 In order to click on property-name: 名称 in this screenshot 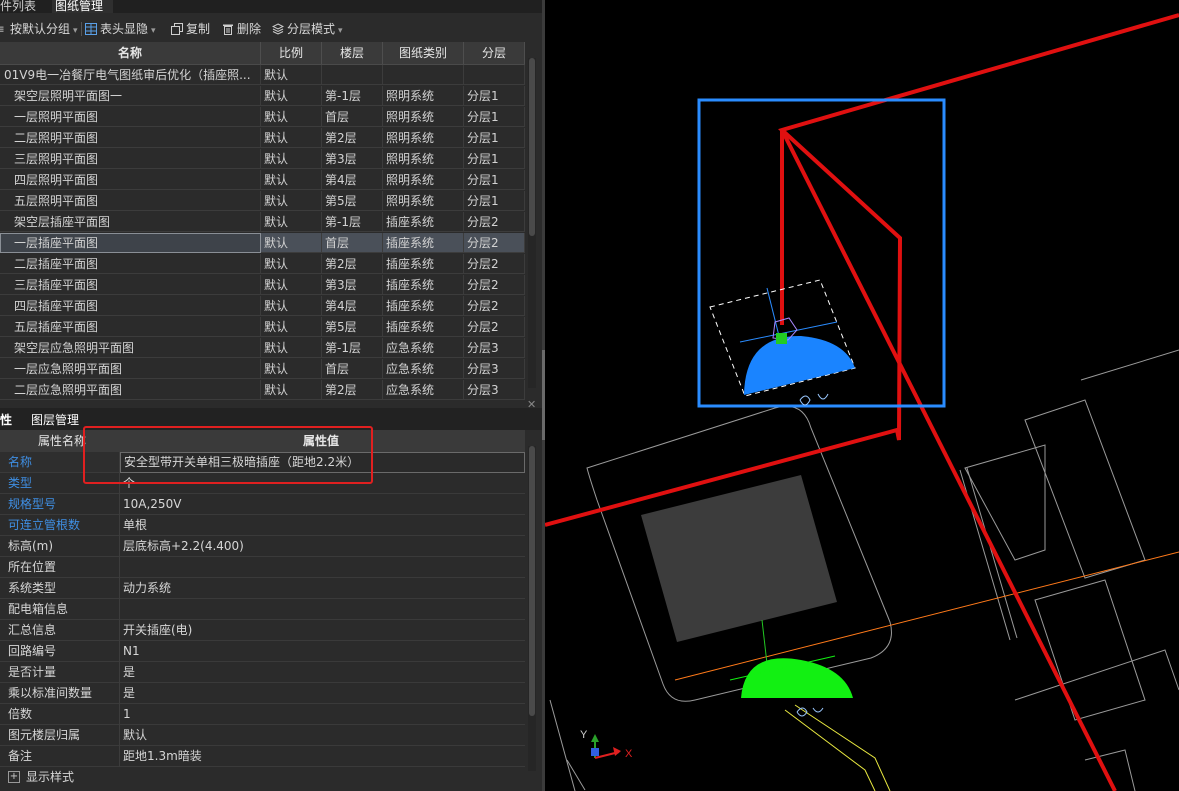, I will do `click(20, 462)`.